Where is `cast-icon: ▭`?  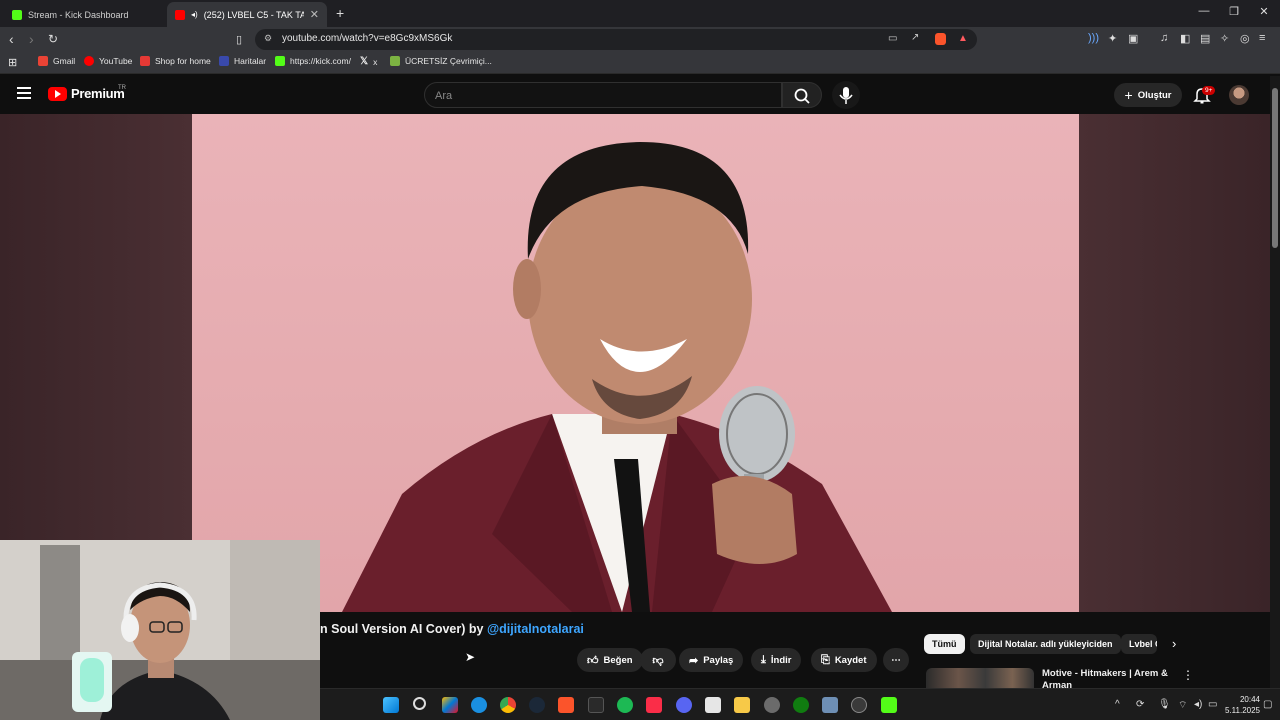
cast-icon: ▭ is located at coordinates (892, 38).